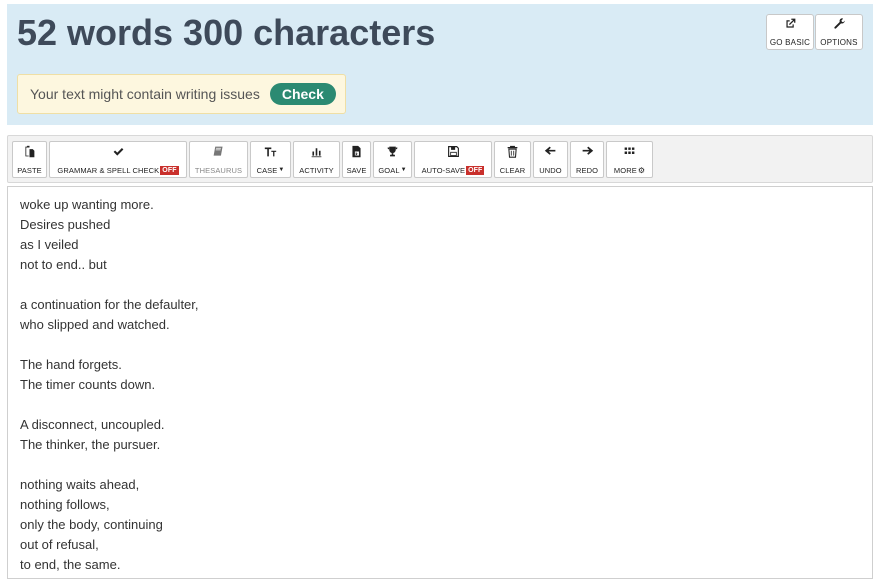 The width and height of the screenshot is (878, 581). I want to click on go-basic-label: GO BASIC, so click(790, 42).